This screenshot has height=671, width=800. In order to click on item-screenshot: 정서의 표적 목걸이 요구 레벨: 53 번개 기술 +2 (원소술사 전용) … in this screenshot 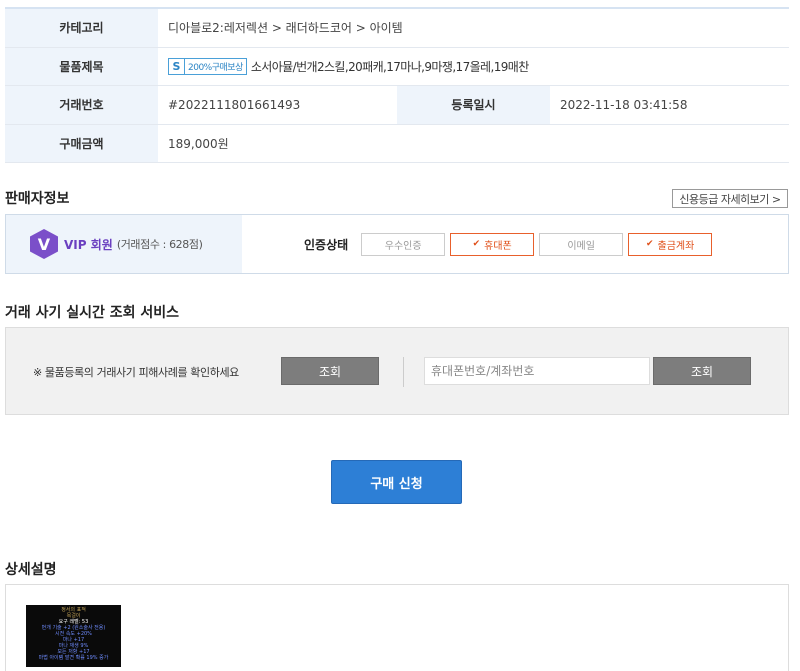, I will do `click(73, 636)`.